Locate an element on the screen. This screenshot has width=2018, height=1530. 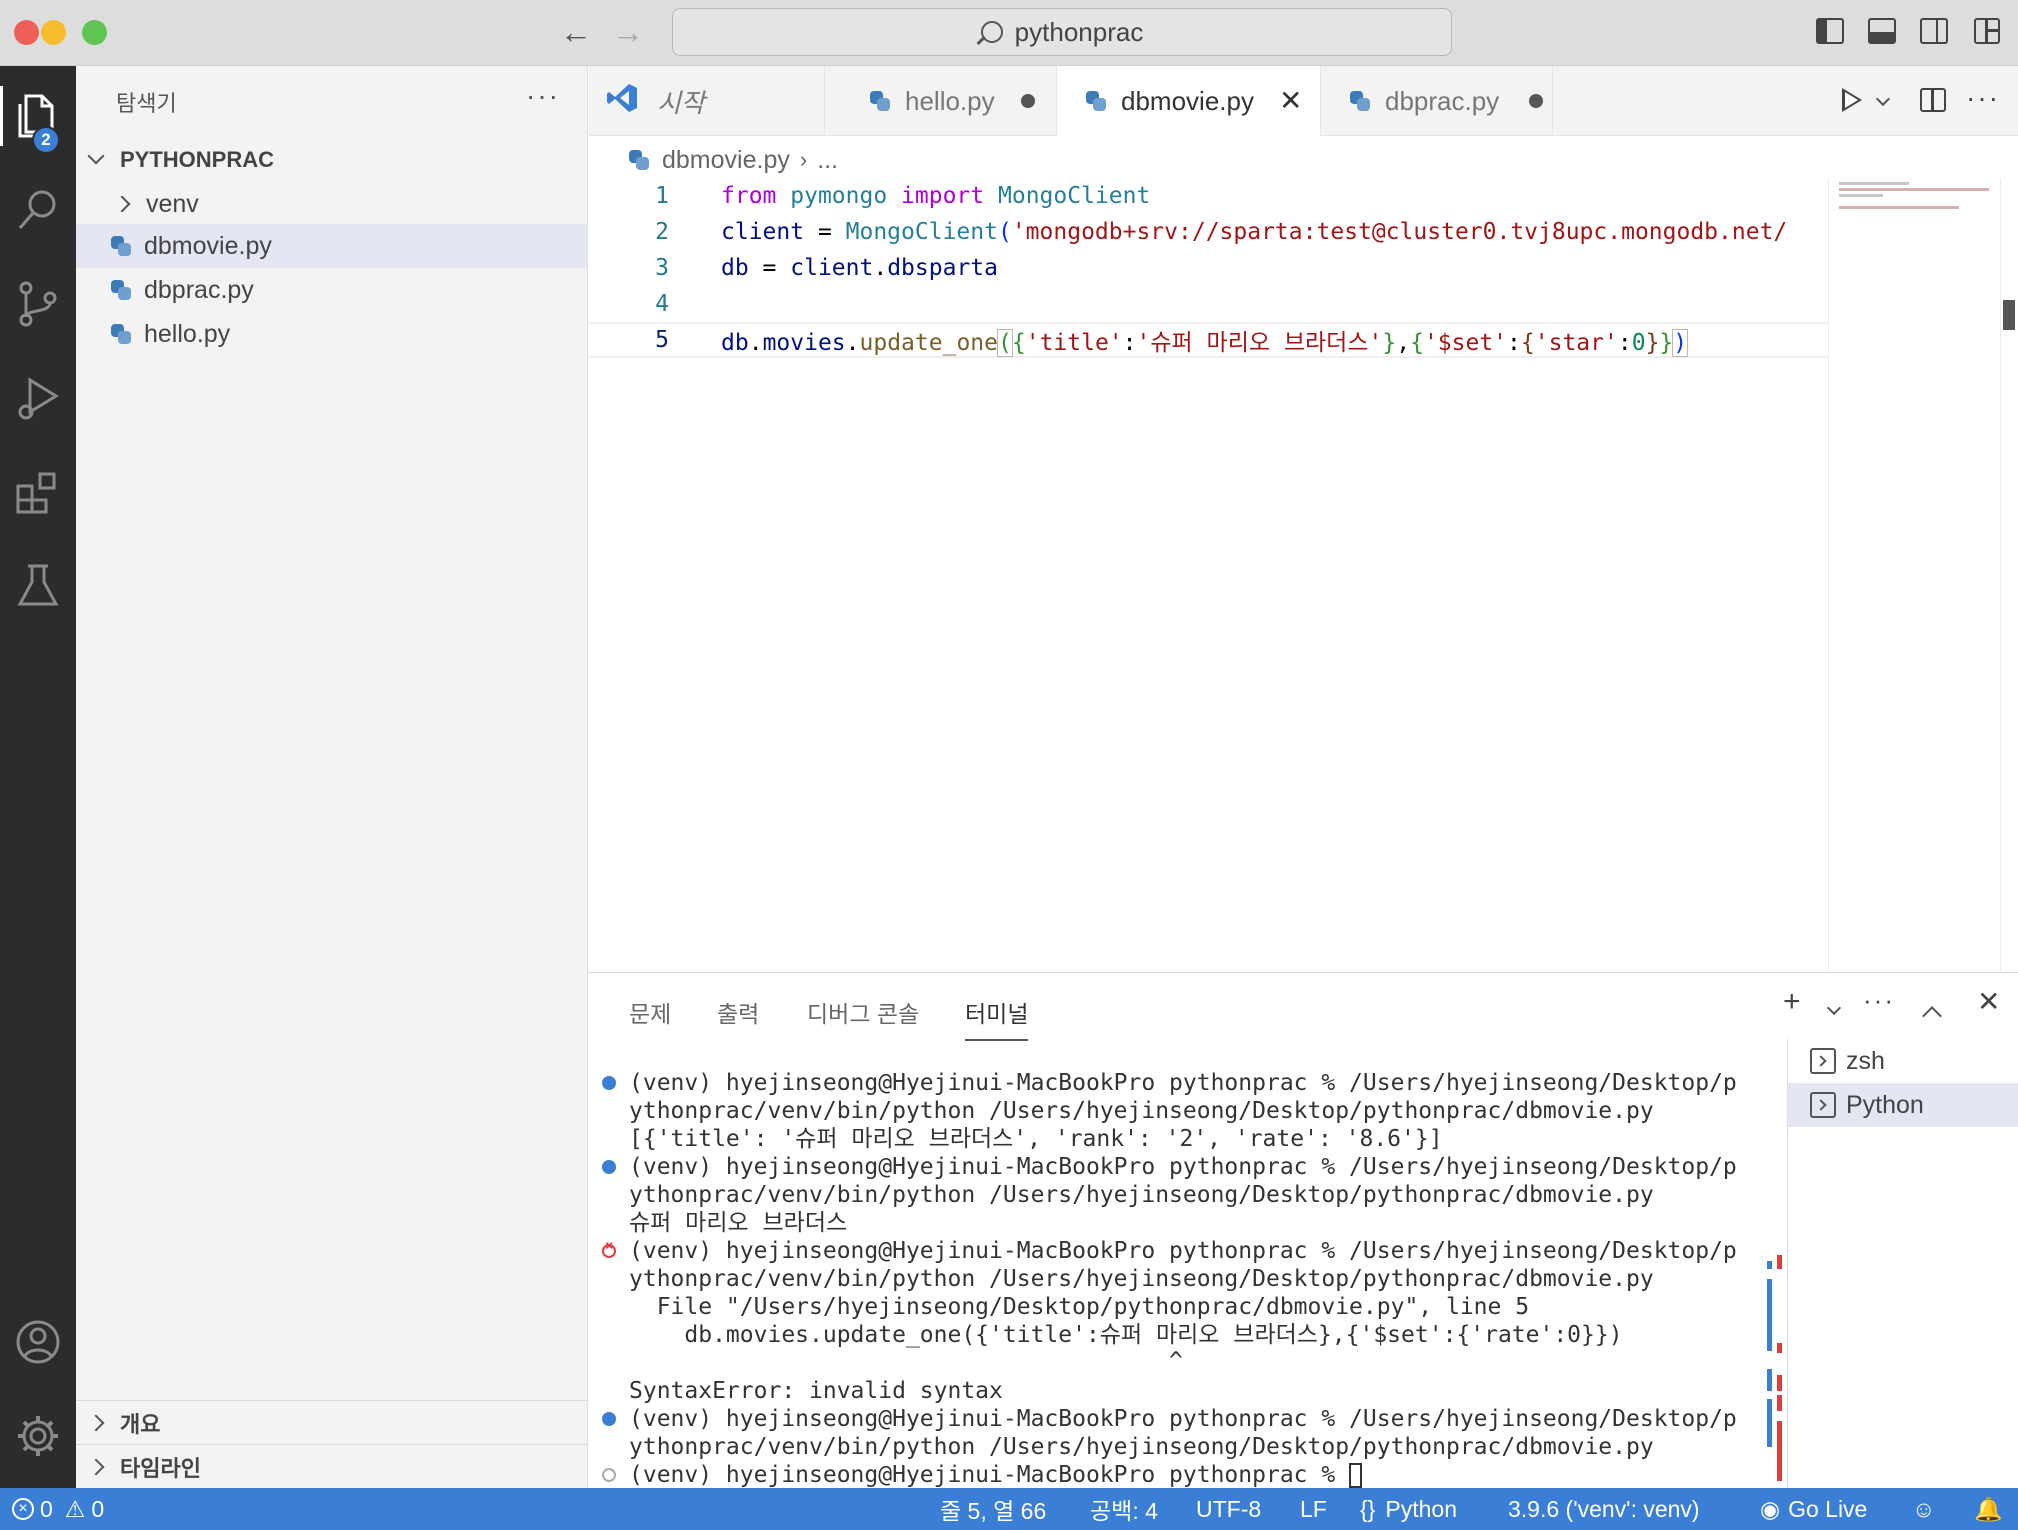
command-error-icon is located at coordinates (609, 1248).